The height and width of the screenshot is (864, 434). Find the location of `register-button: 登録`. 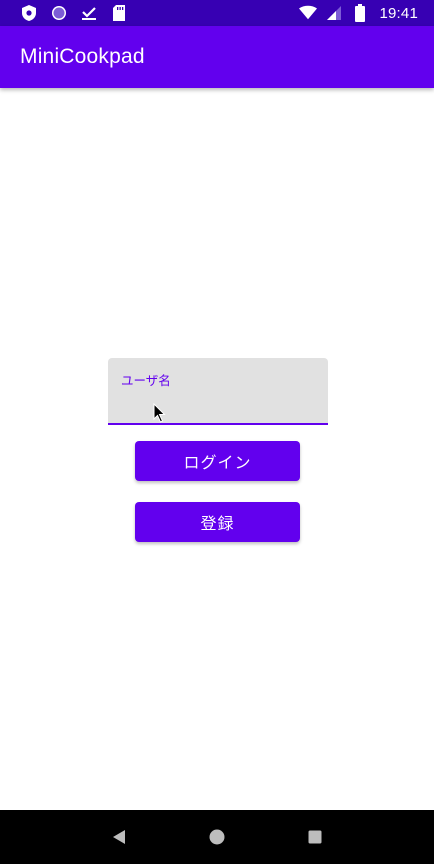

register-button: 登録 is located at coordinates (217, 522).